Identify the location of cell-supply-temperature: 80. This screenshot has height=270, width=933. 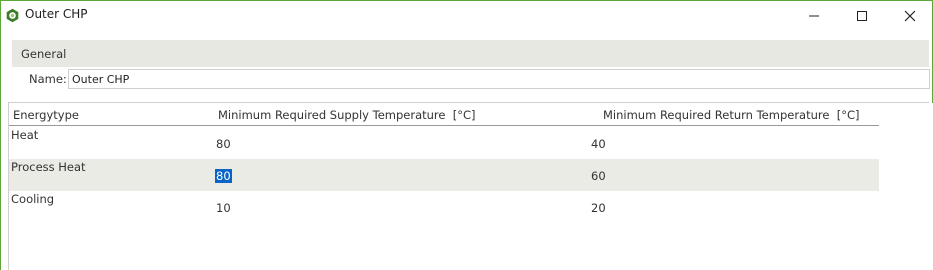
(223, 144).